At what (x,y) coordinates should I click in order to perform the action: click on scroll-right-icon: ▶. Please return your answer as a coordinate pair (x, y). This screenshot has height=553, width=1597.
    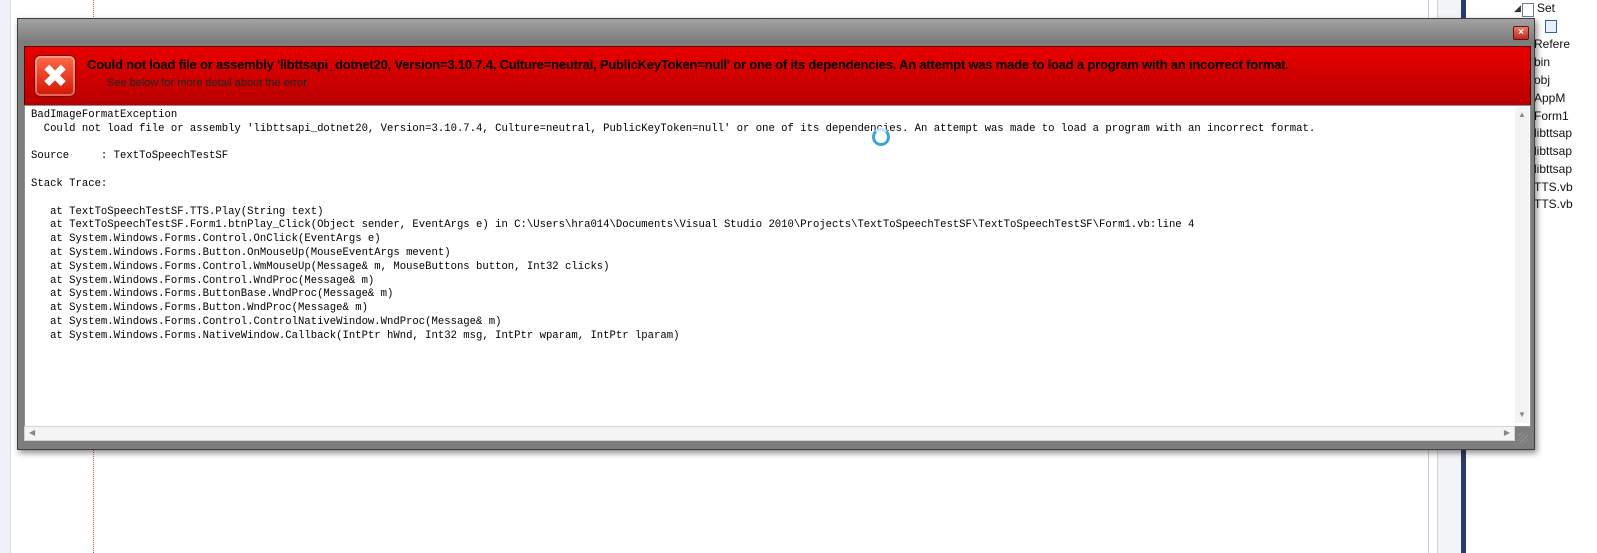
    Looking at the image, I should click on (1507, 432).